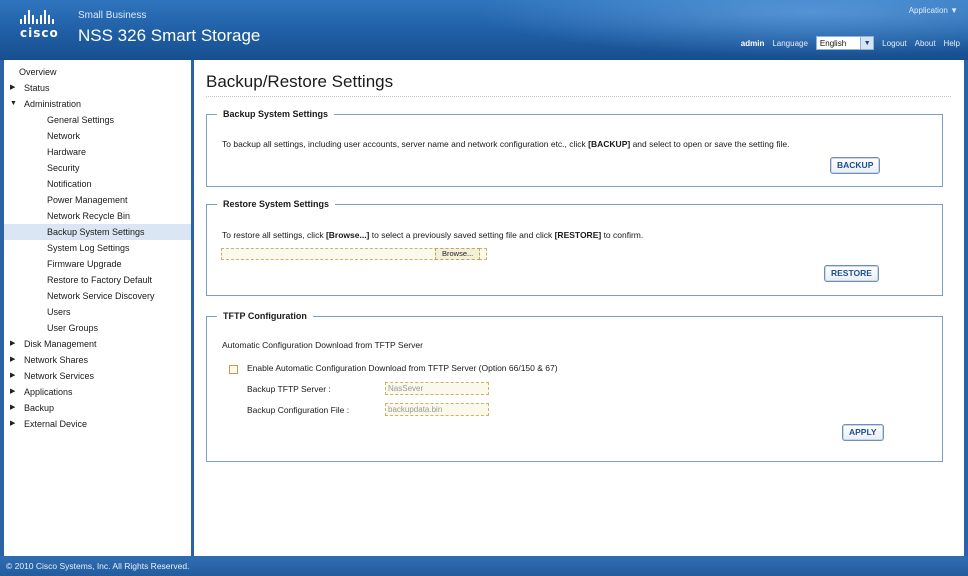 The image size is (968, 576). I want to click on sidebar-item-system-log-settings: System Log Settings, so click(97, 248).